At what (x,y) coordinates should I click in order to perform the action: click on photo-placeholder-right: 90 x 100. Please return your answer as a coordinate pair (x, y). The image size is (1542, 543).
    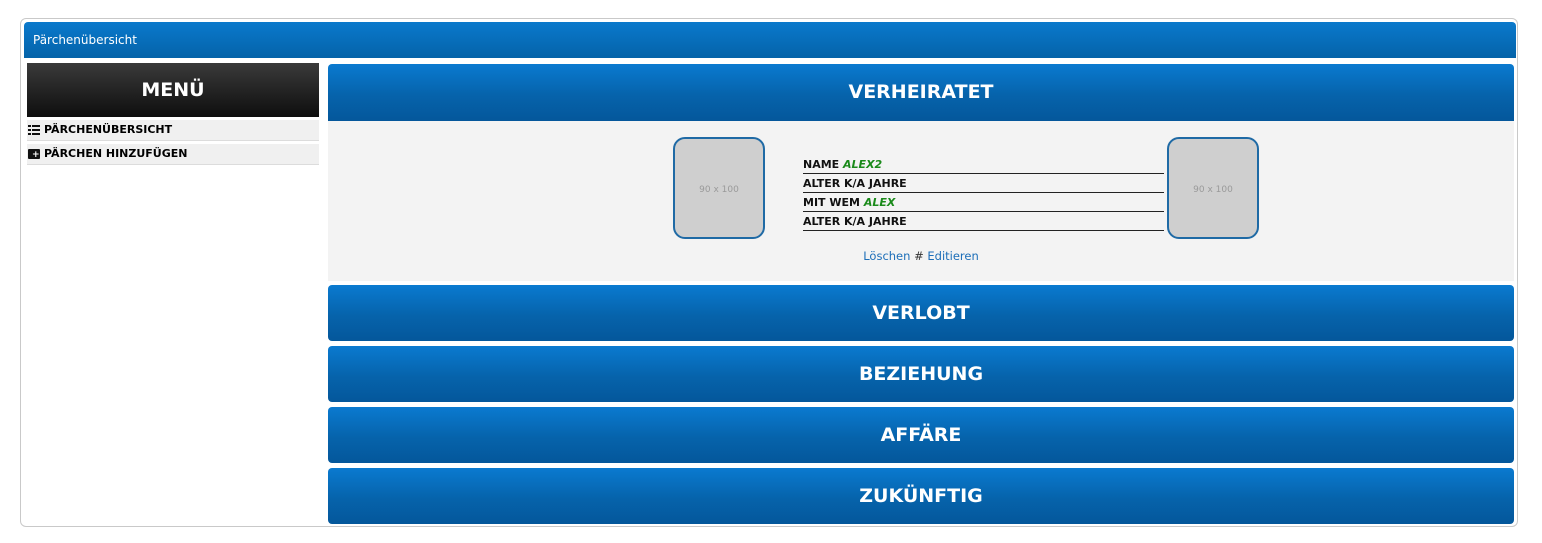
    Looking at the image, I should click on (1213, 188).